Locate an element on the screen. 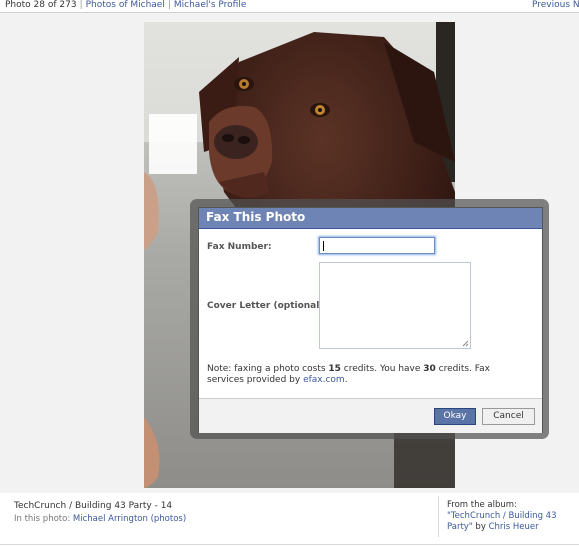 This screenshot has width=579, height=547. album-prefix: From the album: is located at coordinates (482, 505).